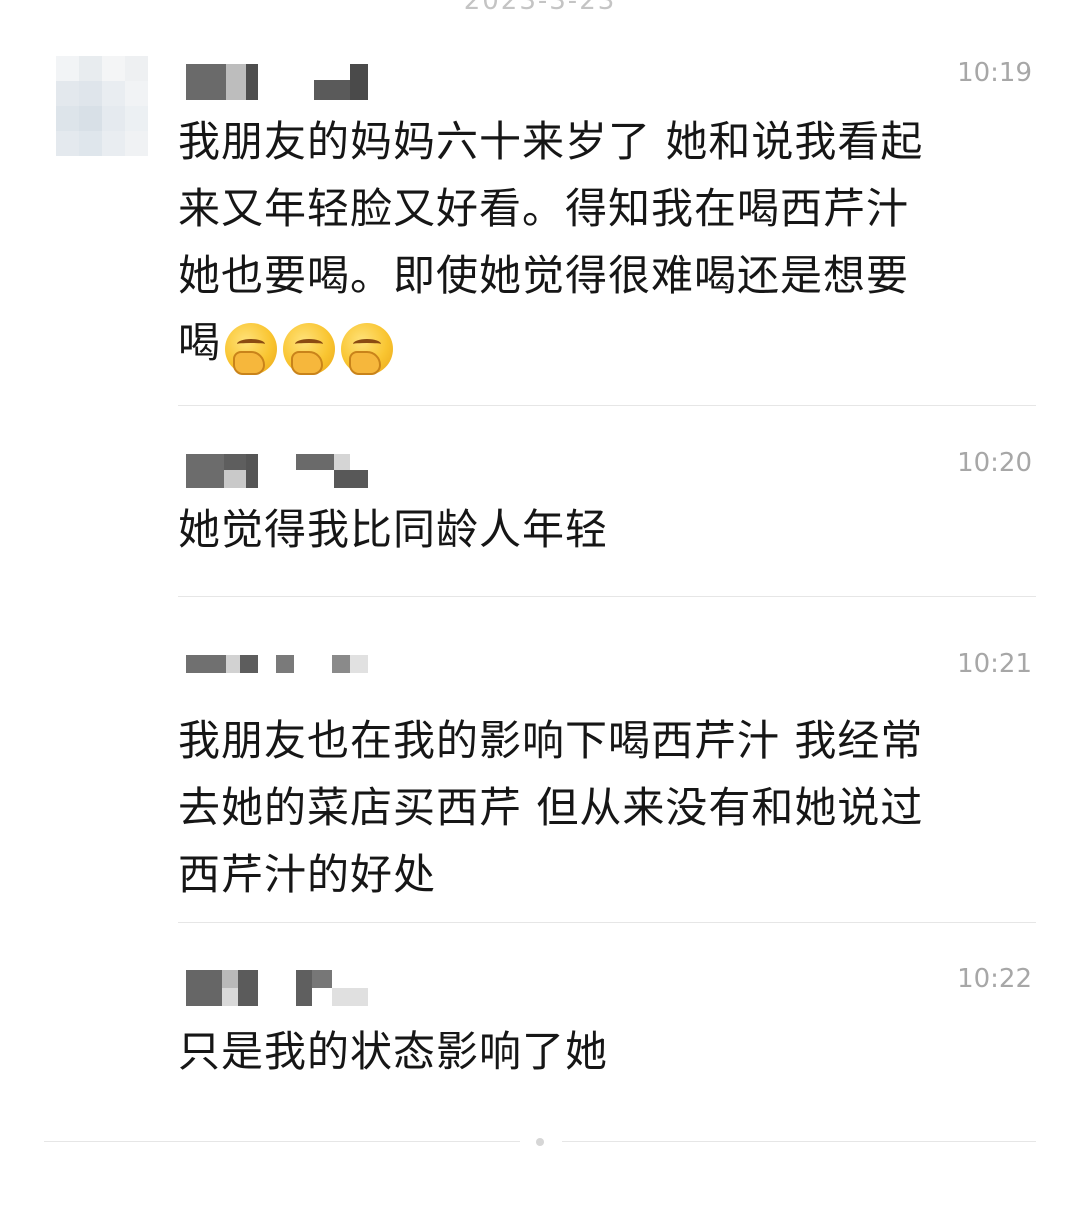 This screenshot has width=1080, height=1225. Describe the element at coordinates (282, 1141) in the screenshot. I see `end-divider-left` at that location.